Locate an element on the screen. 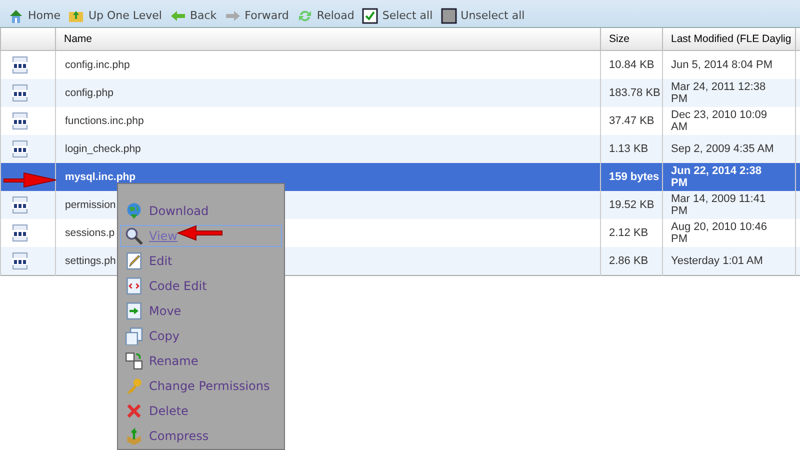  column-header: Name is located at coordinates (328, 39).